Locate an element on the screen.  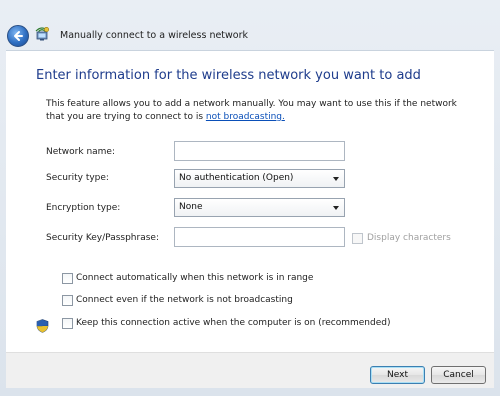
connect-not-broadcasting-checkbox is located at coordinates (67, 300).